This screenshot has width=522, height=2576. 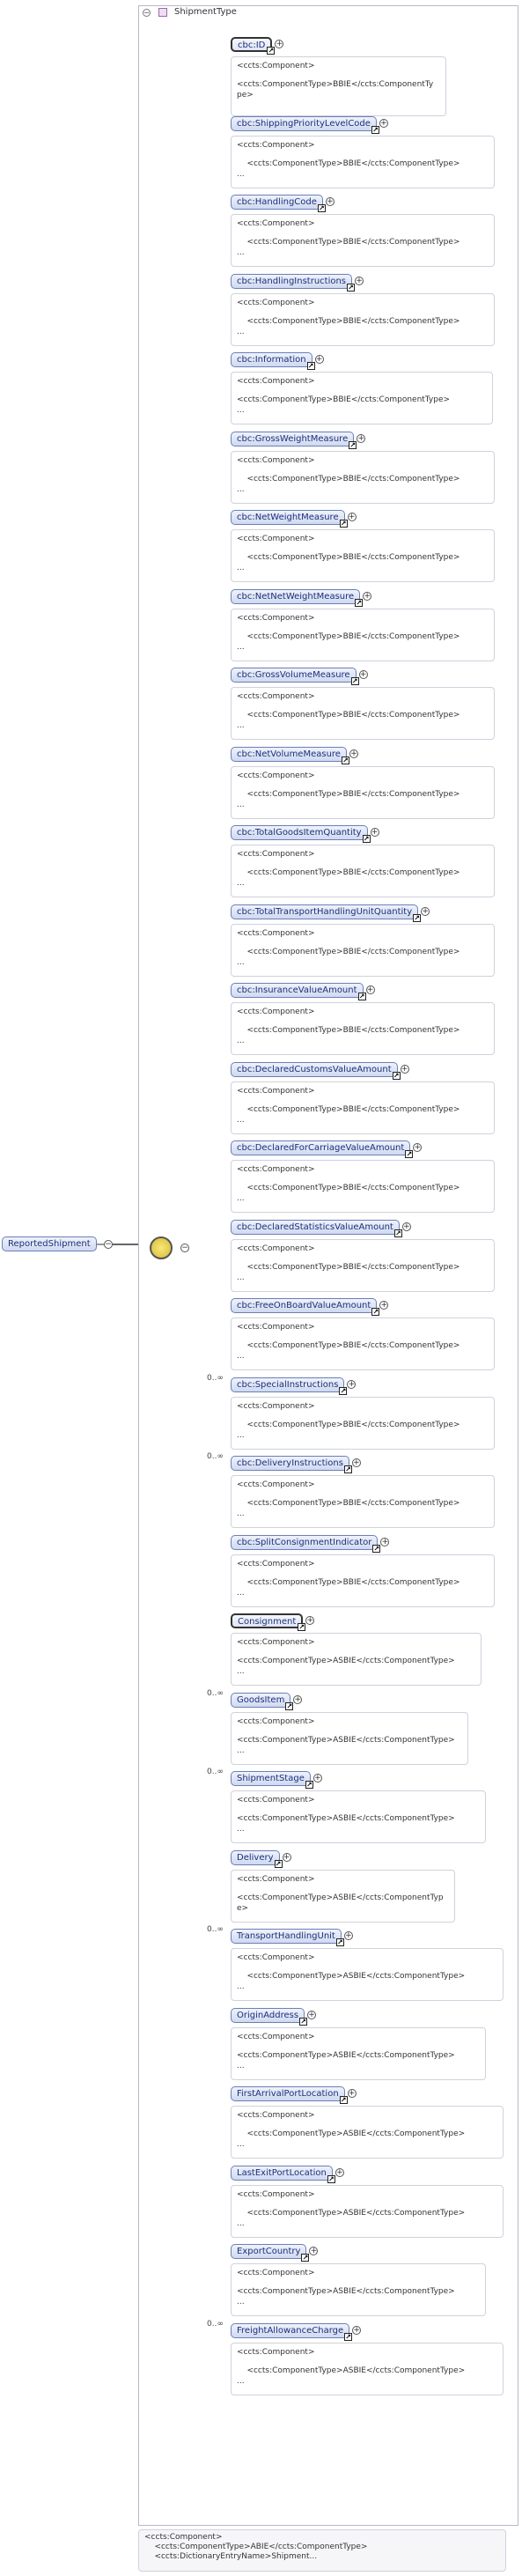 I want to click on schema-element: ExportCountry, so click(x=269, y=2251).